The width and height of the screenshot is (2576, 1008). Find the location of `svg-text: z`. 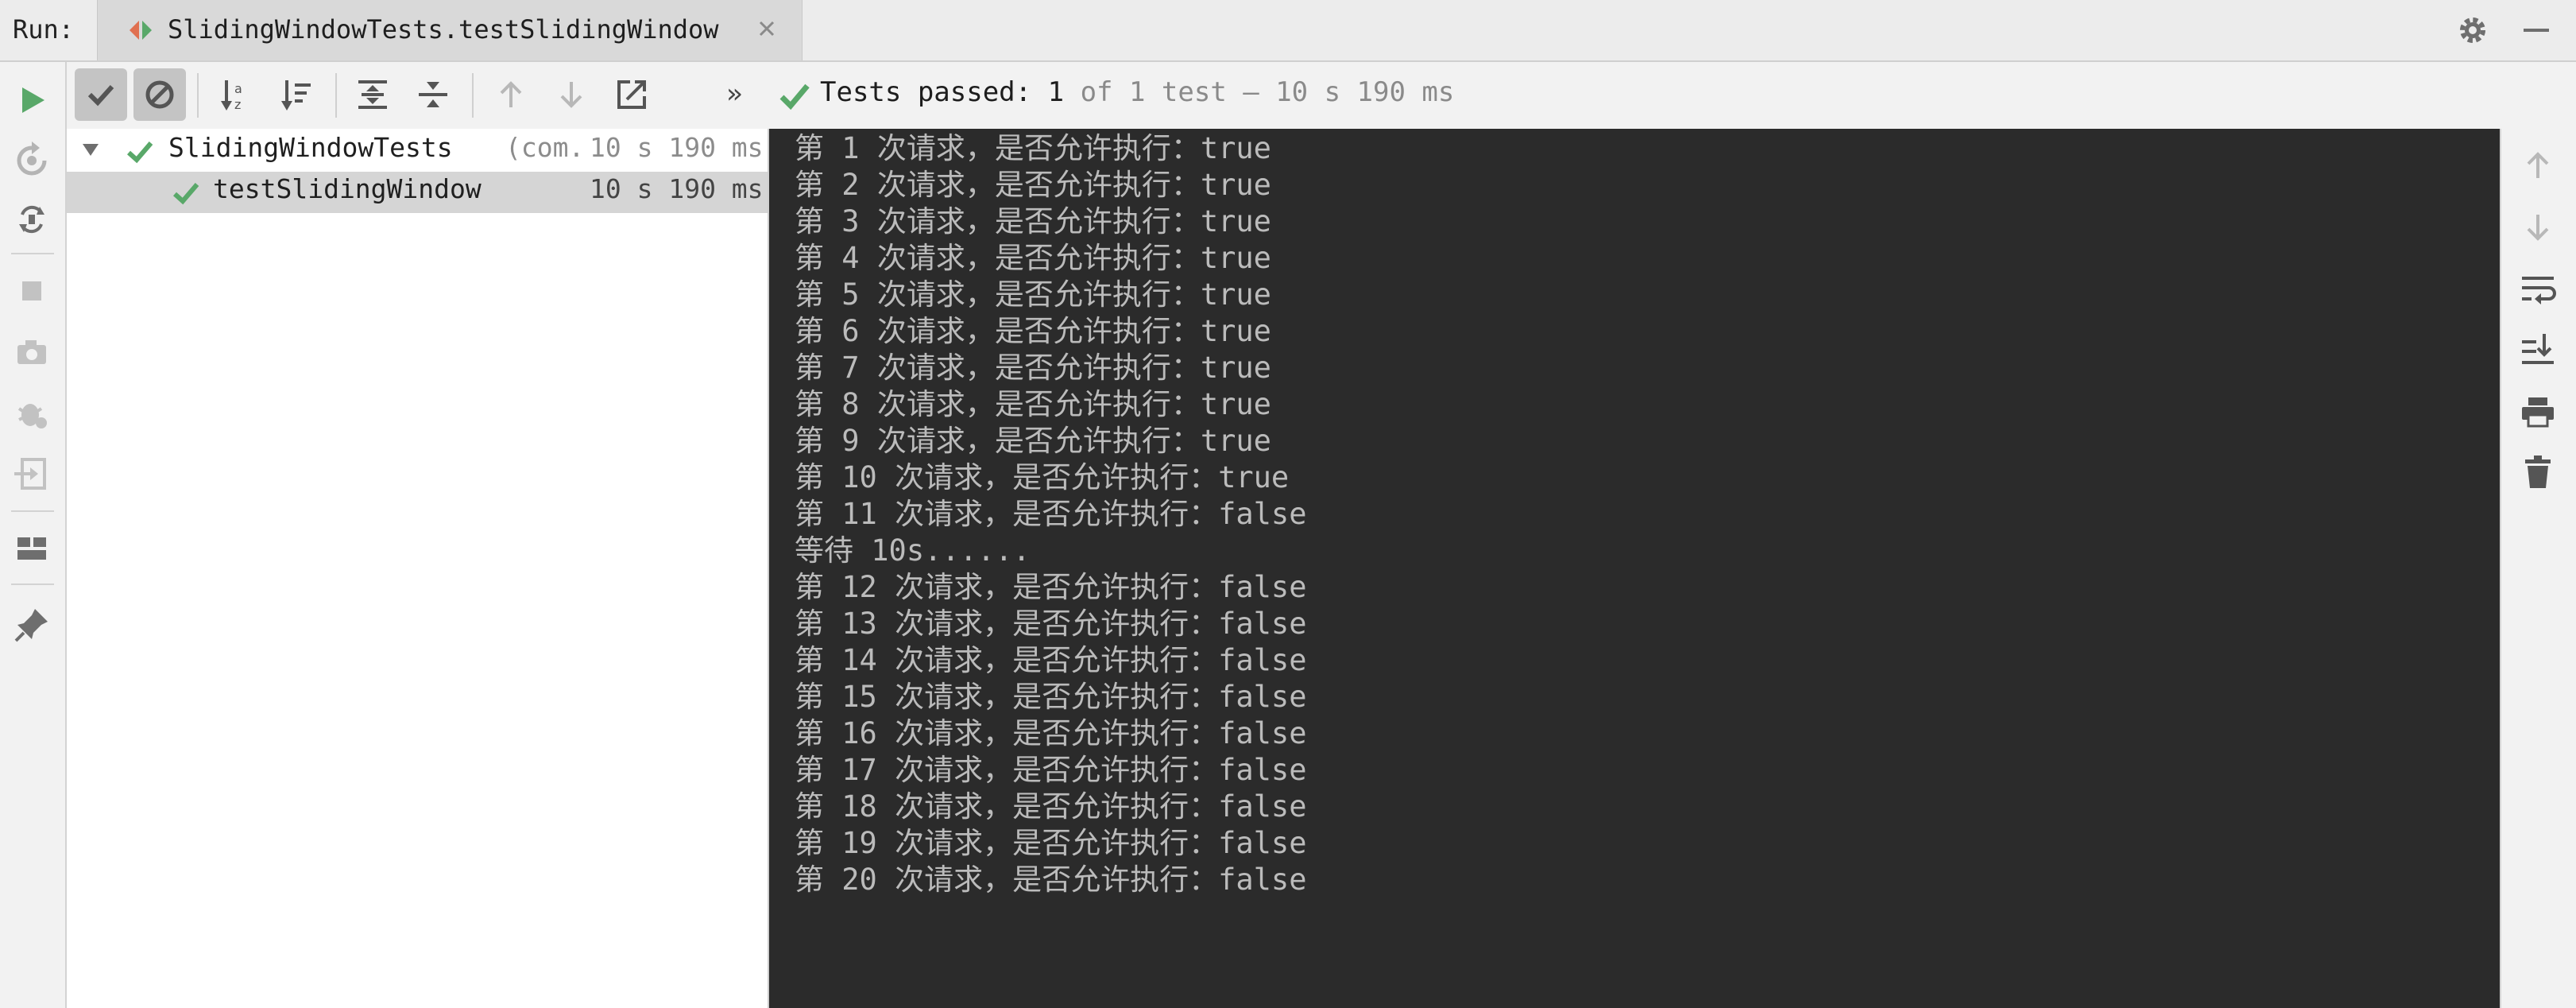

svg-text: z is located at coordinates (237, 105).